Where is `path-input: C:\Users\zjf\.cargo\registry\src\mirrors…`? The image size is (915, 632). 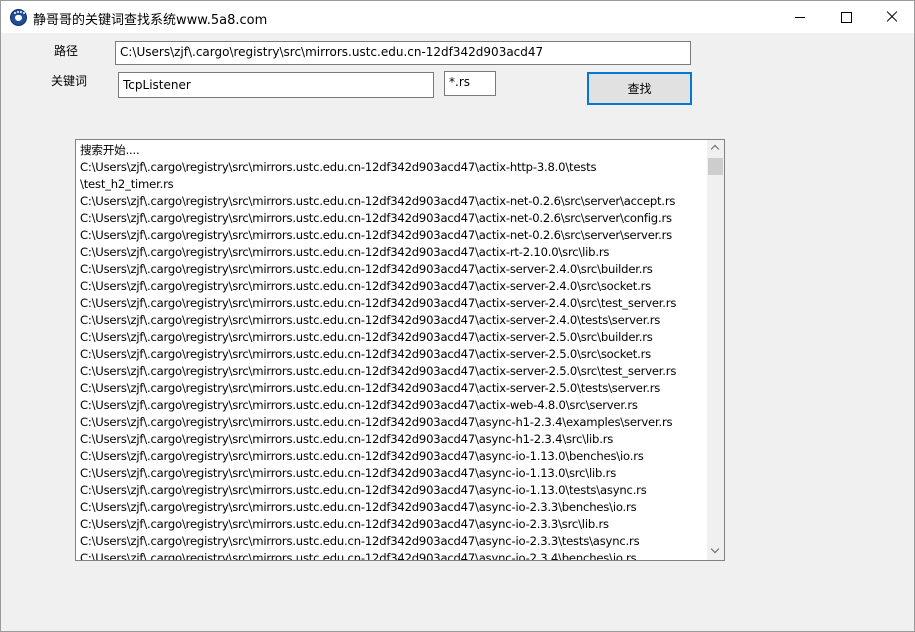
path-input: C:\Users\zjf\.cargo\registry\src\mirrors… is located at coordinates (403, 53).